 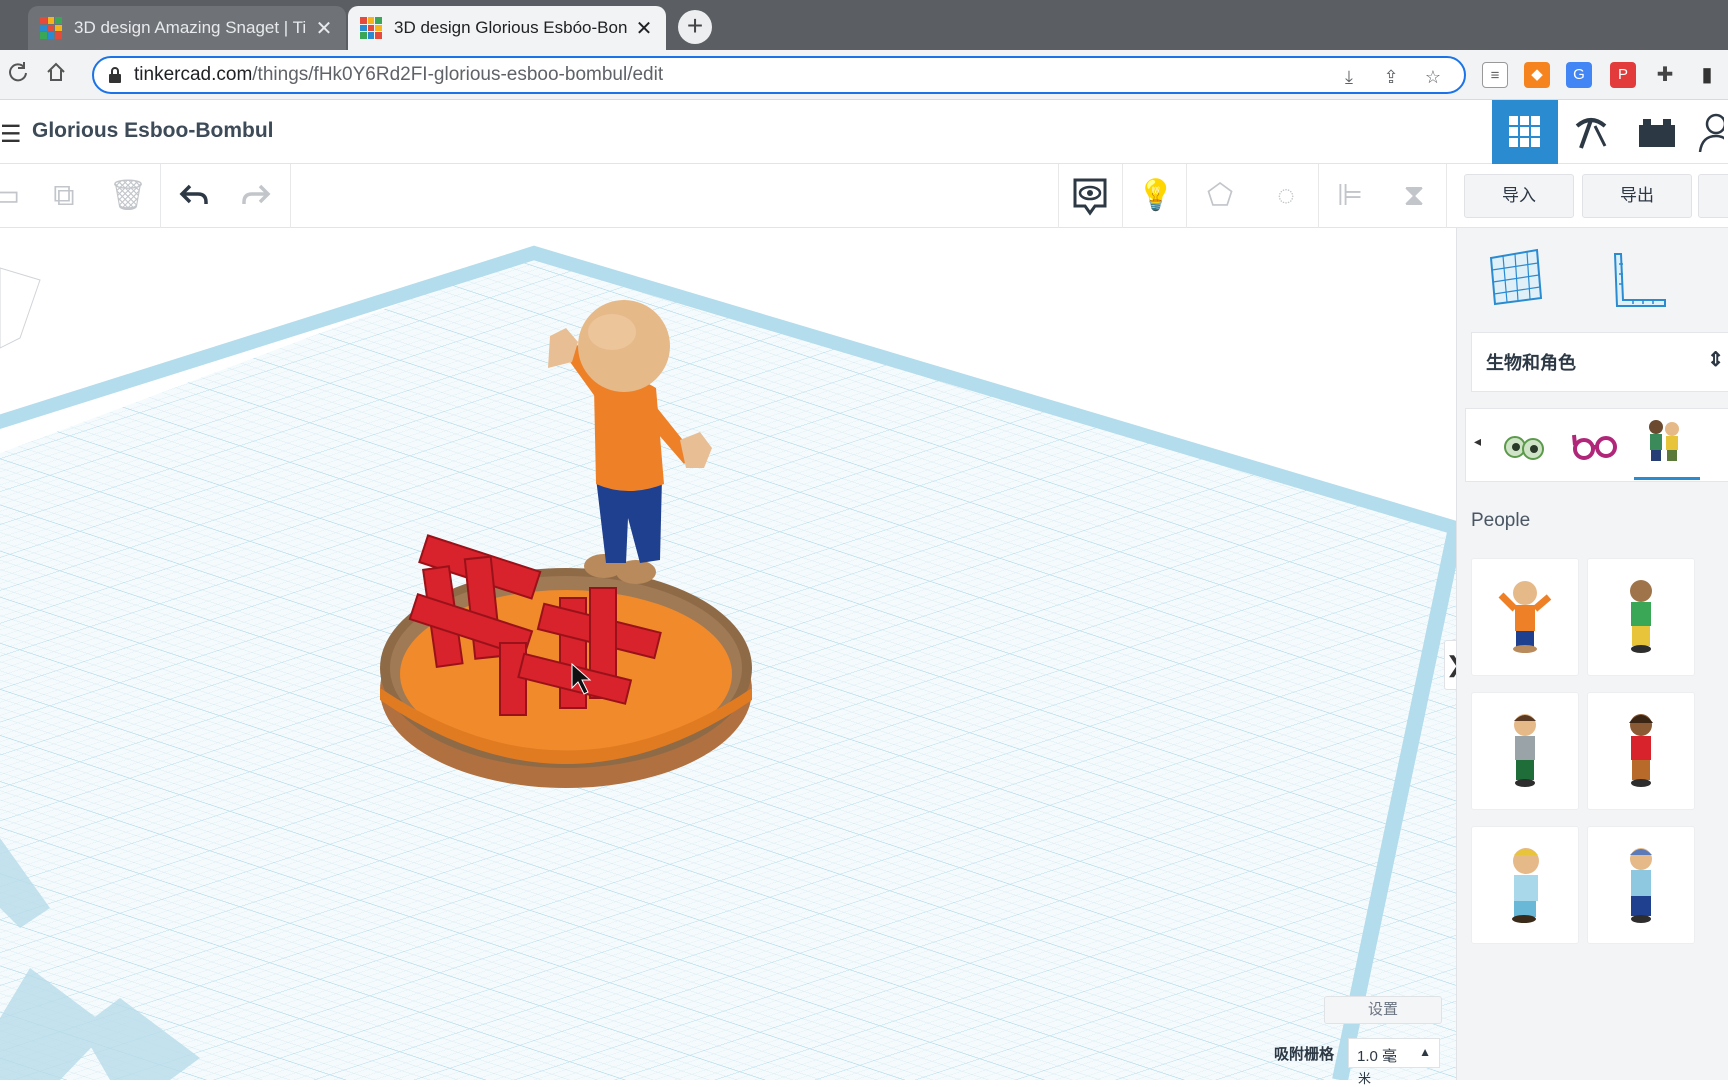 I want to click on share-icon: ⇪, so click(x=1391, y=77).